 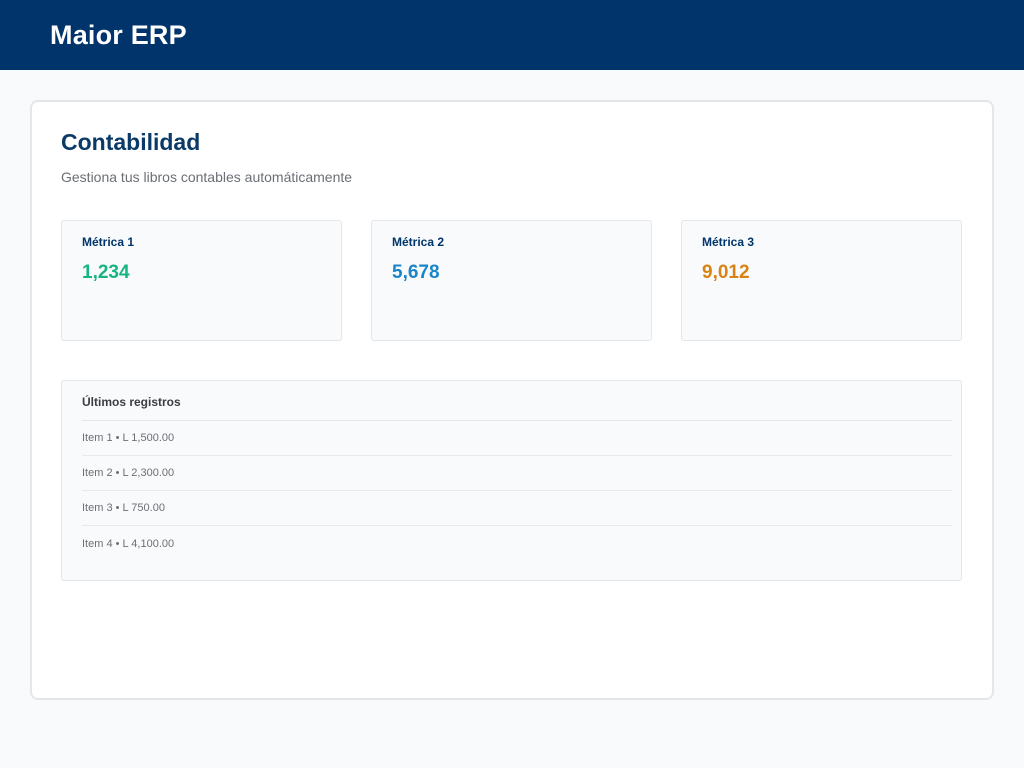 What do you see at coordinates (118, 34) in the screenshot?
I see `brand-title: Maior ERP` at bounding box center [118, 34].